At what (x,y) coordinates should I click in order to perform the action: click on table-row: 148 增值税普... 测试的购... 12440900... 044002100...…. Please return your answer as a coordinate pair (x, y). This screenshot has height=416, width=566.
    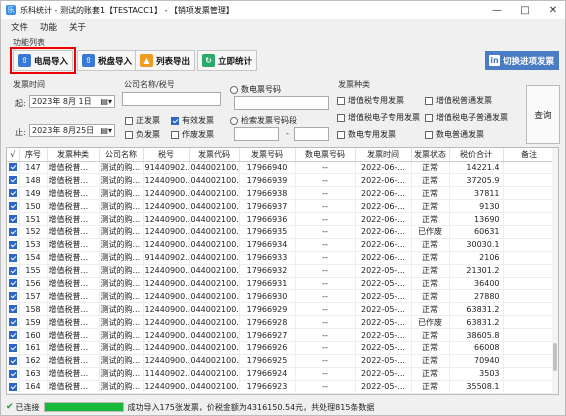
    Looking at the image, I should click on (281, 180).